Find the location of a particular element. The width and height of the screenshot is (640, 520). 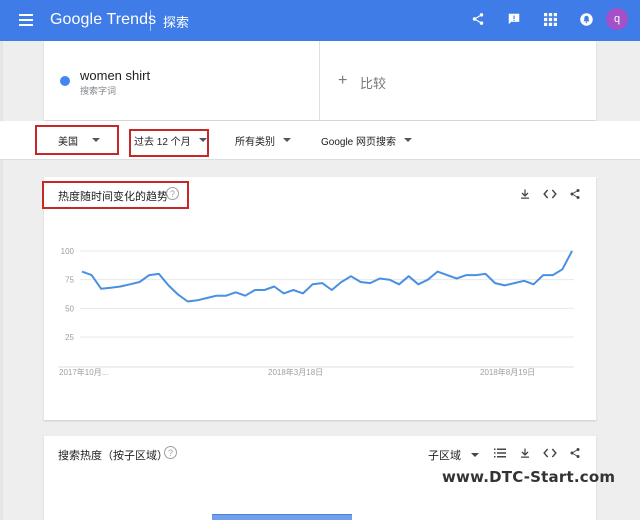

category-filter: 所有类别 is located at coordinates (263, 140).